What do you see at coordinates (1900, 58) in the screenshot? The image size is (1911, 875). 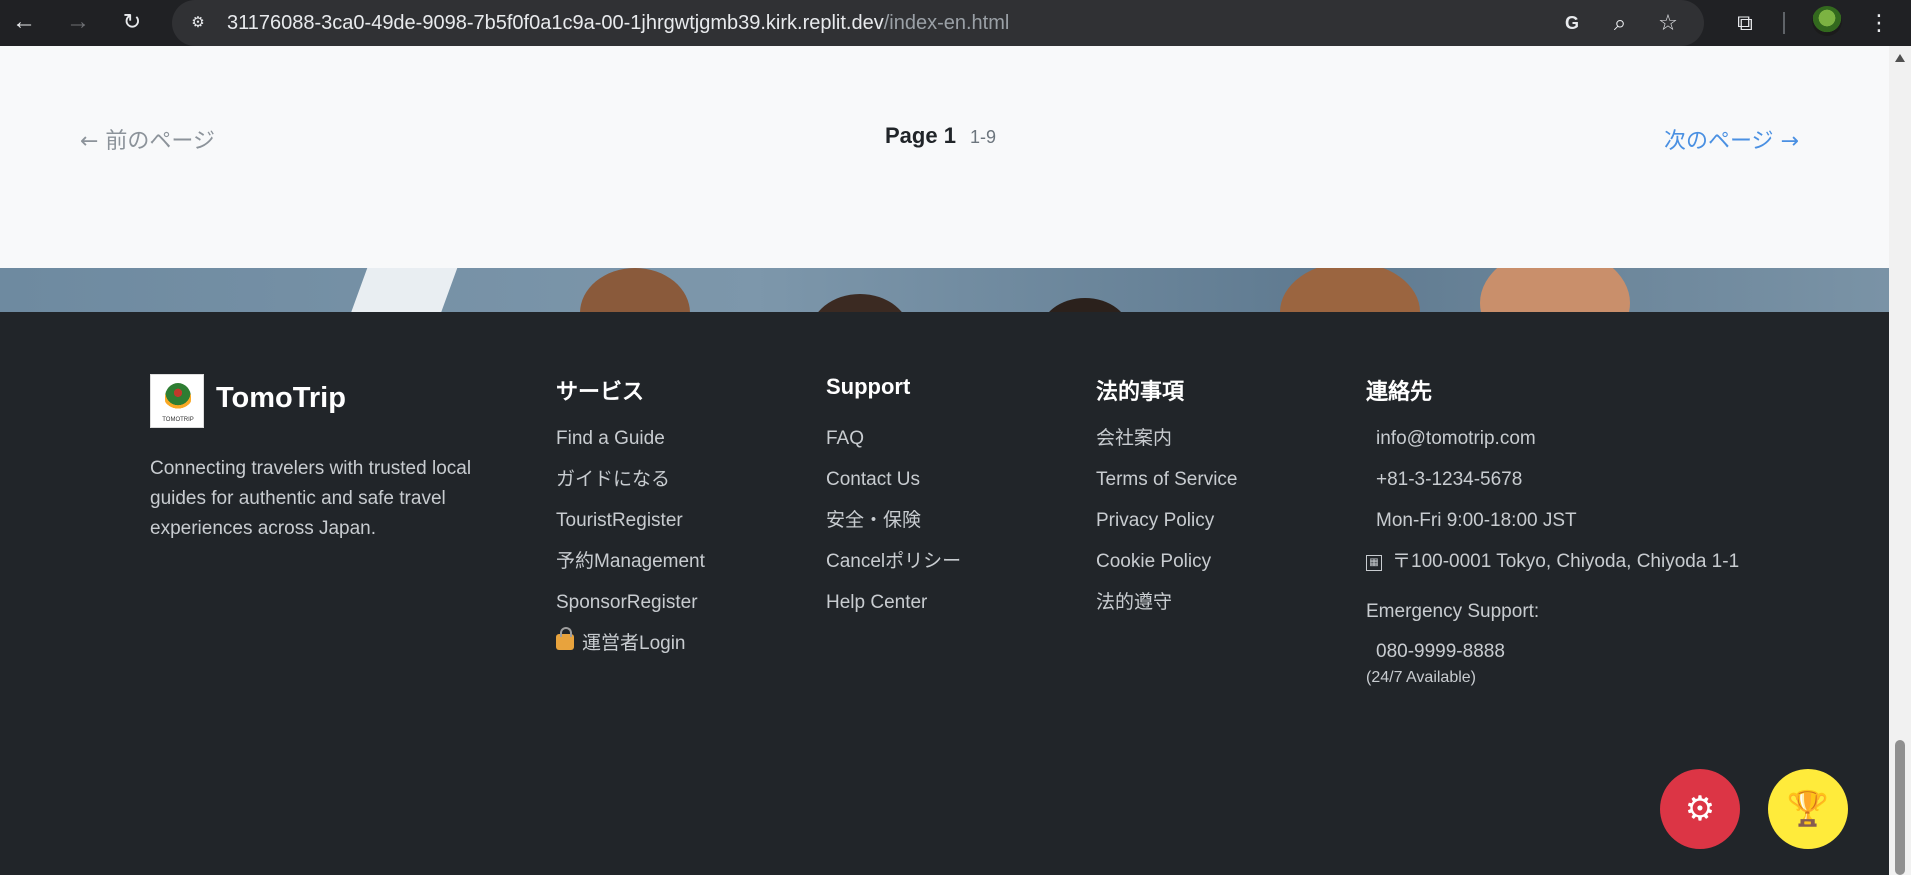 I see `scroll-up-arrow-icon` at bounding box center [1900, 58].